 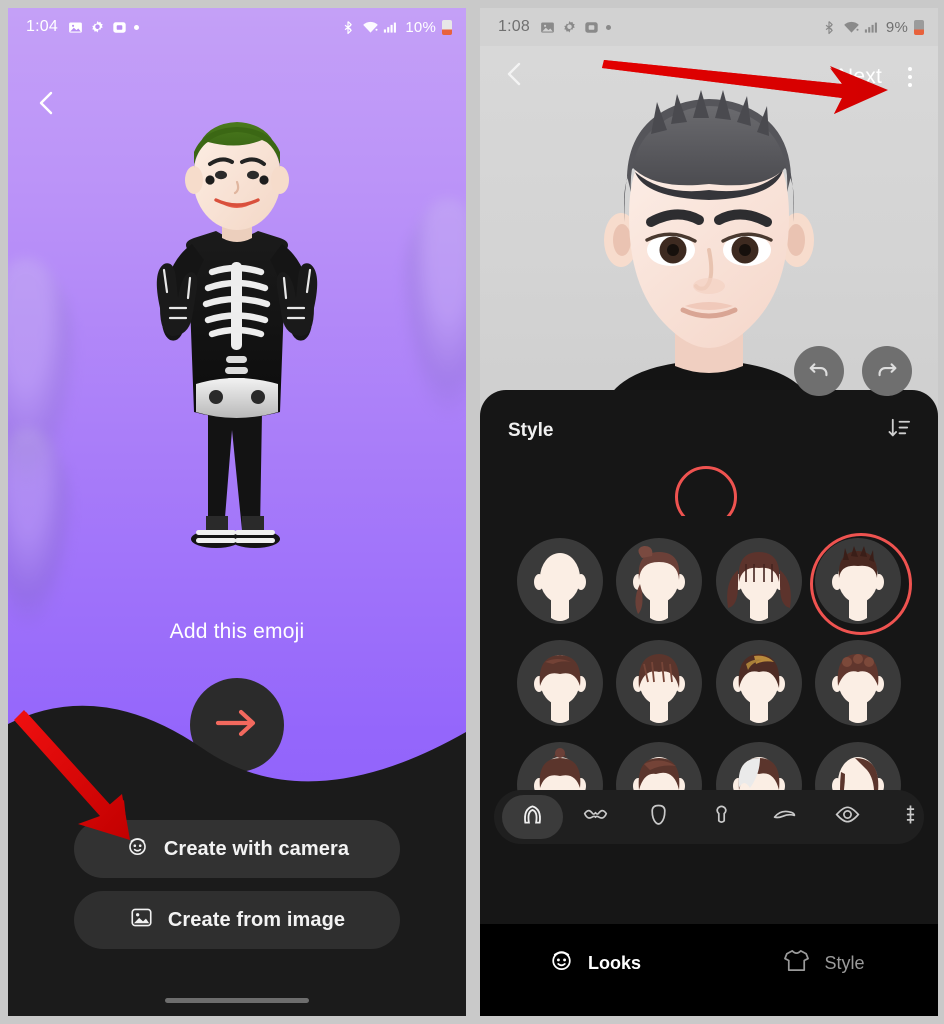 What do you see at coordinates (709, 418) in the screenshot?
I see `sheet-header: Style` at bounding box center [709, 418].